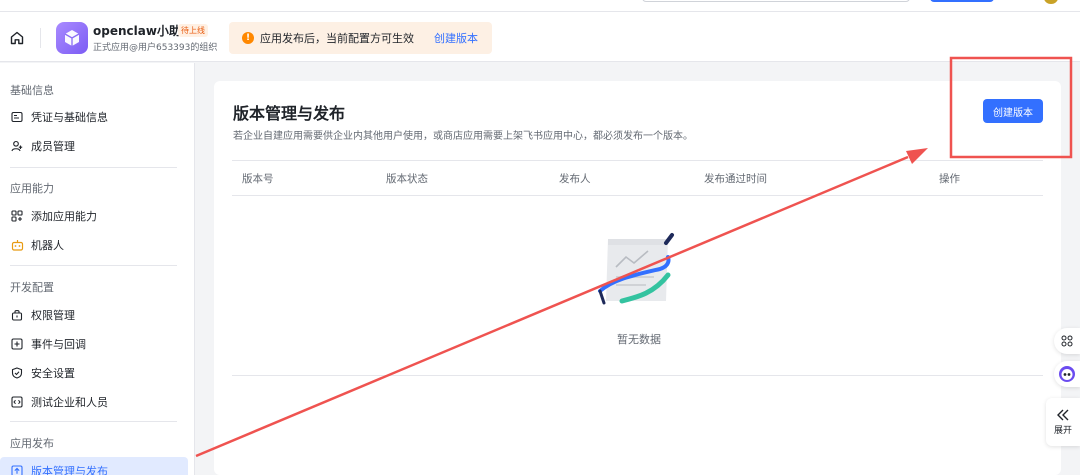 The height and width of the screenshot is (475, 1080). I want to click on home-icon, so click(17, 38).